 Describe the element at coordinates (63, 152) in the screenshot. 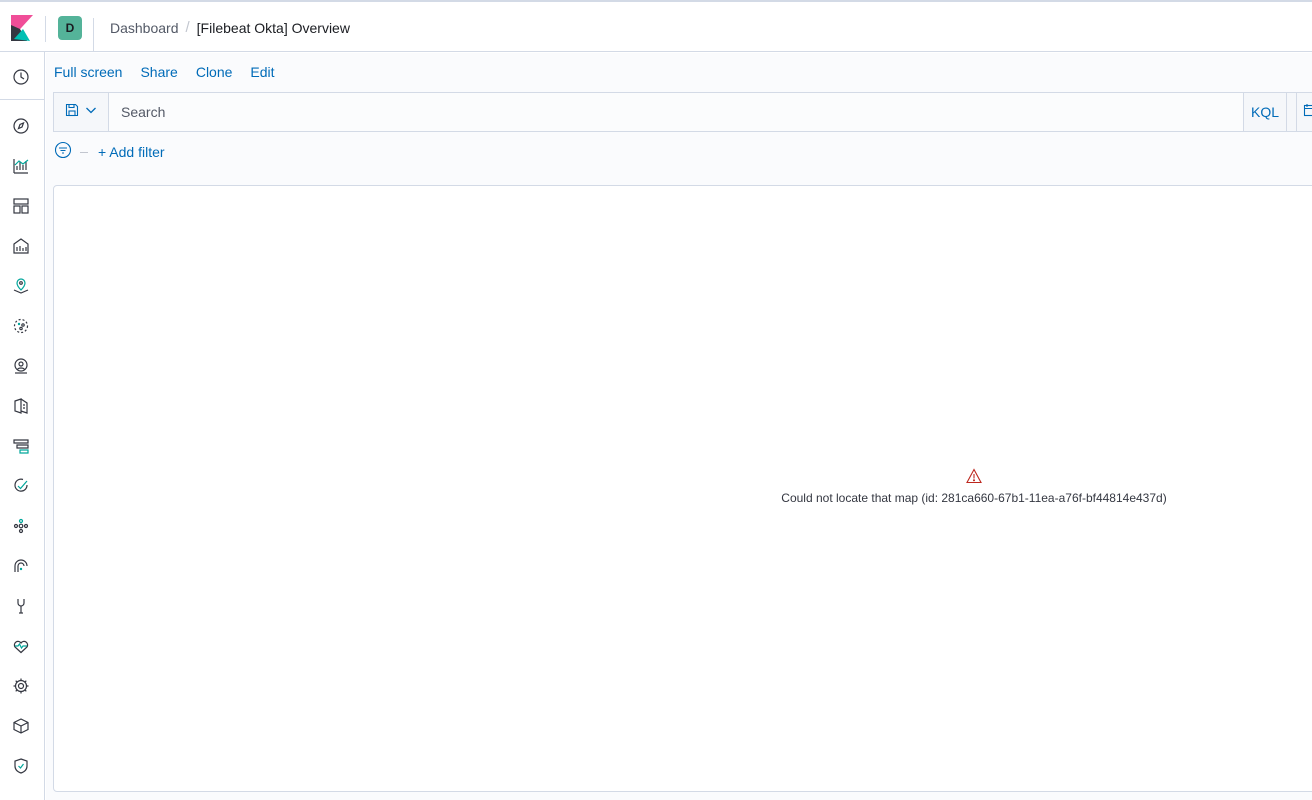

I see `filter-options-icon` at that location.